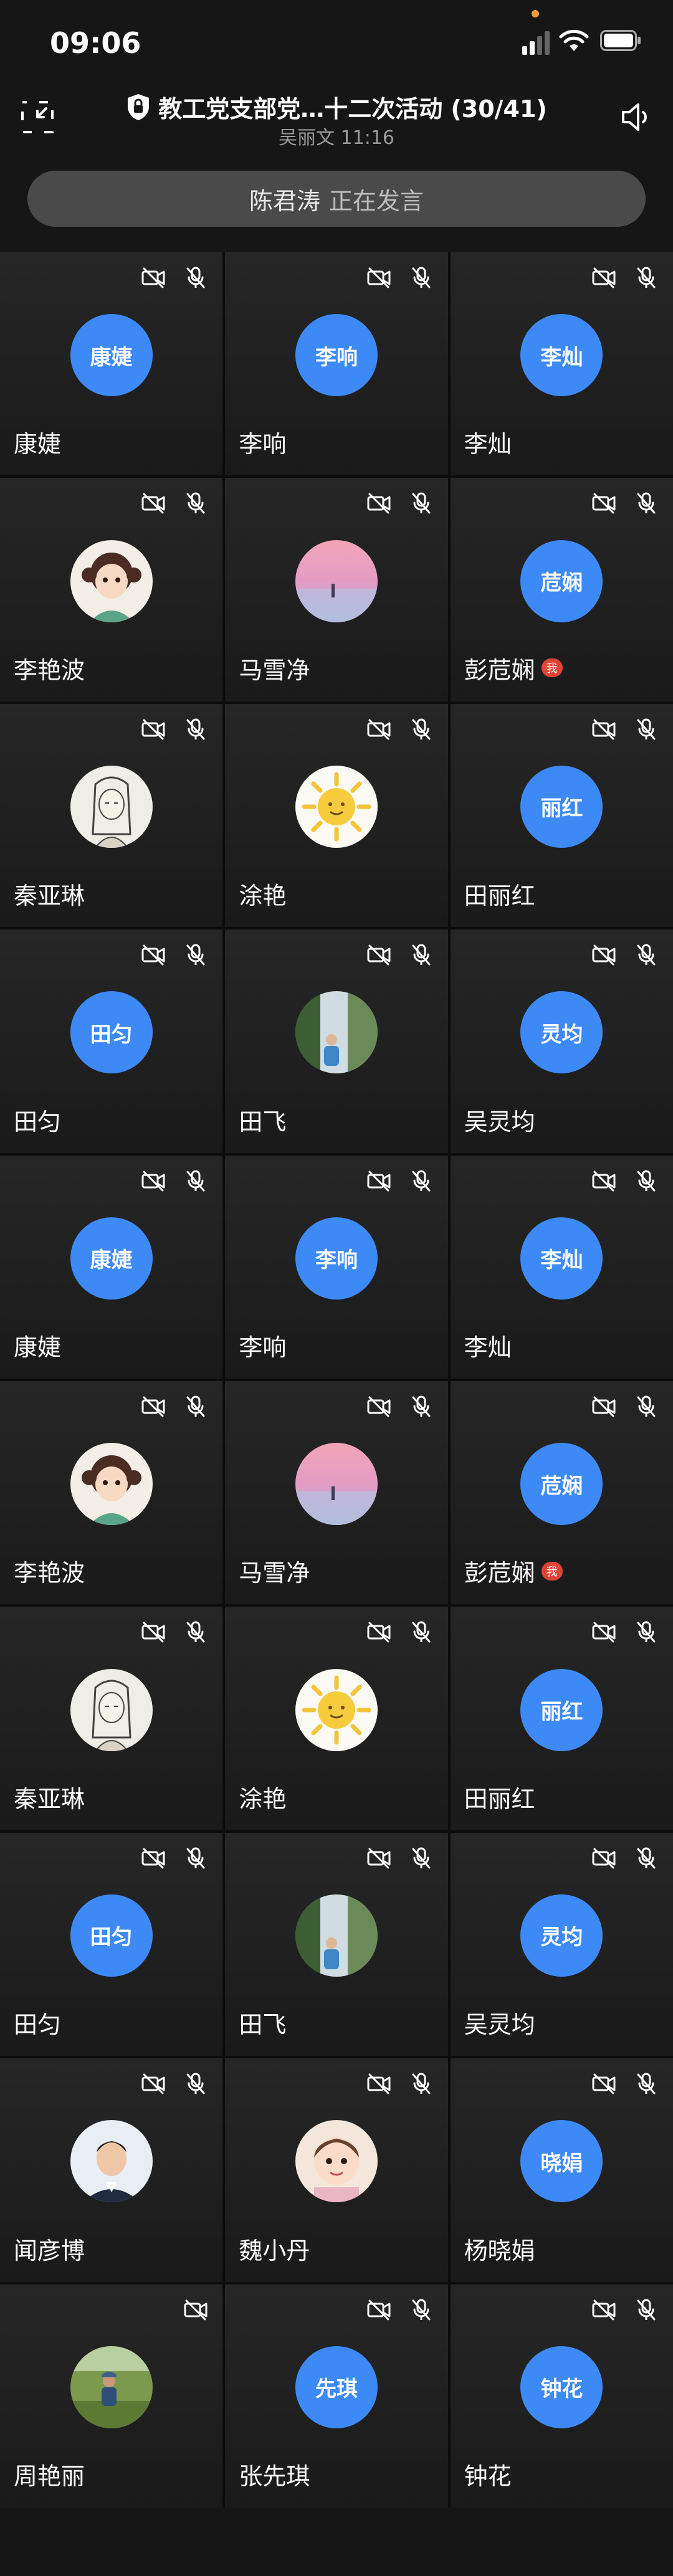 The height and width of the screenshot is (2576, 673). Describe the element at coordinates (513, 668) in the screenshot. I see `participant-name-row: 彭苊娴我` at that location.